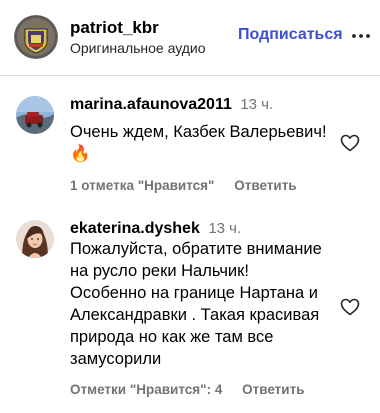 The image size is (380, 413). Describe the element at coordinates (201, 143) in the screenshot. I see `comment-text: Очень ждем, Казбек Валерьевич! 🔥` at that location.